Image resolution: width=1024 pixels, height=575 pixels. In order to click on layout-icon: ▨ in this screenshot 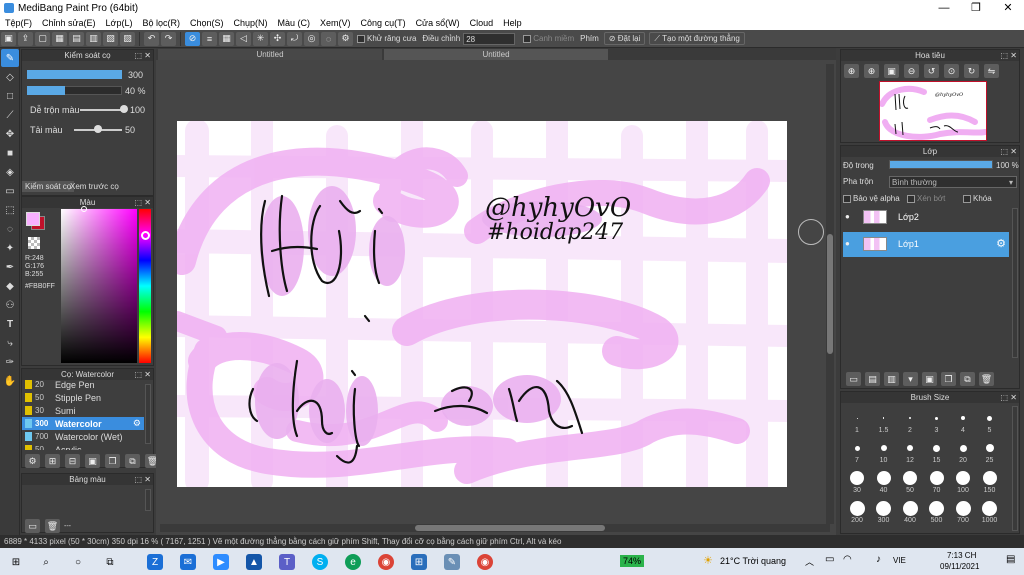, I will do `click(127, 38)`.